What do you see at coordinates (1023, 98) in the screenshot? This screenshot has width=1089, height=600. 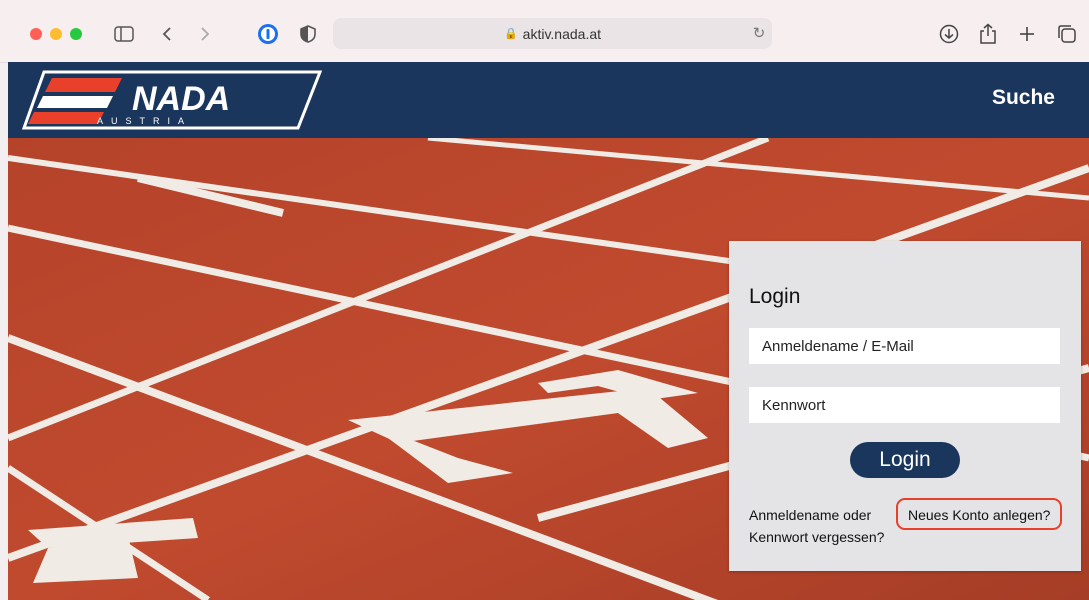 I see `search-link: Suche` at bounding box center [1023, 98].